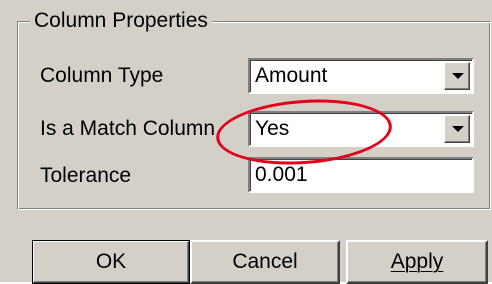 The width and height of the screenshot is (492, 284). What do you see at coordinates (265, 262) in the screenshot?
I see `cancel-button: Cancel` at bounding box center [265, 262].